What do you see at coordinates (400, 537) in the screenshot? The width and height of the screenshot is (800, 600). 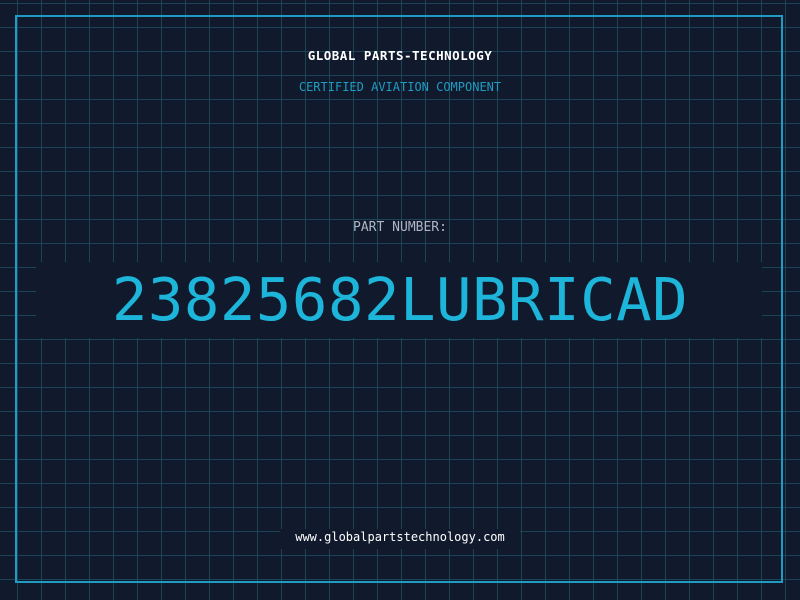 I see `website-url: www.globalpartstechnology.com` at bounding box center [400, 537].